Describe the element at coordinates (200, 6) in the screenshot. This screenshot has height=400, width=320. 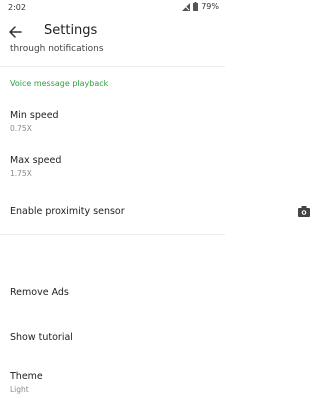
I see `status-icons: 79%` at that location.